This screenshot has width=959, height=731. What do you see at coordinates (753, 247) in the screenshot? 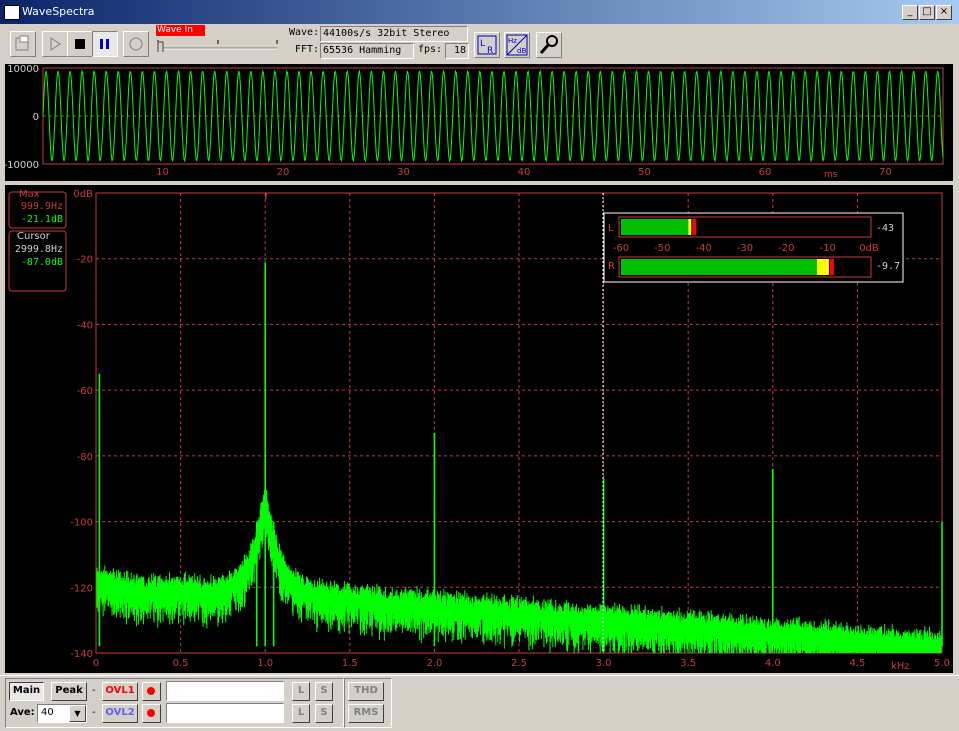
I see `level-meter: L -43 -60 -50 -40 -30 -20 -10 0dB R -9.7` at bounding box center [753, 247].